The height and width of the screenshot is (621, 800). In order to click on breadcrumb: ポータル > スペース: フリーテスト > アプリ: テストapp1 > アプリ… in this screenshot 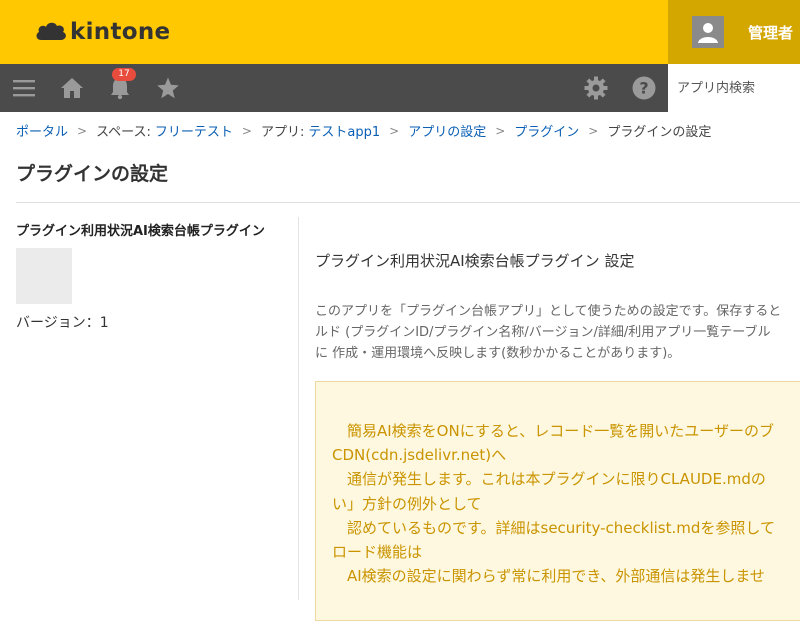, I will do `click(364, 131)`.